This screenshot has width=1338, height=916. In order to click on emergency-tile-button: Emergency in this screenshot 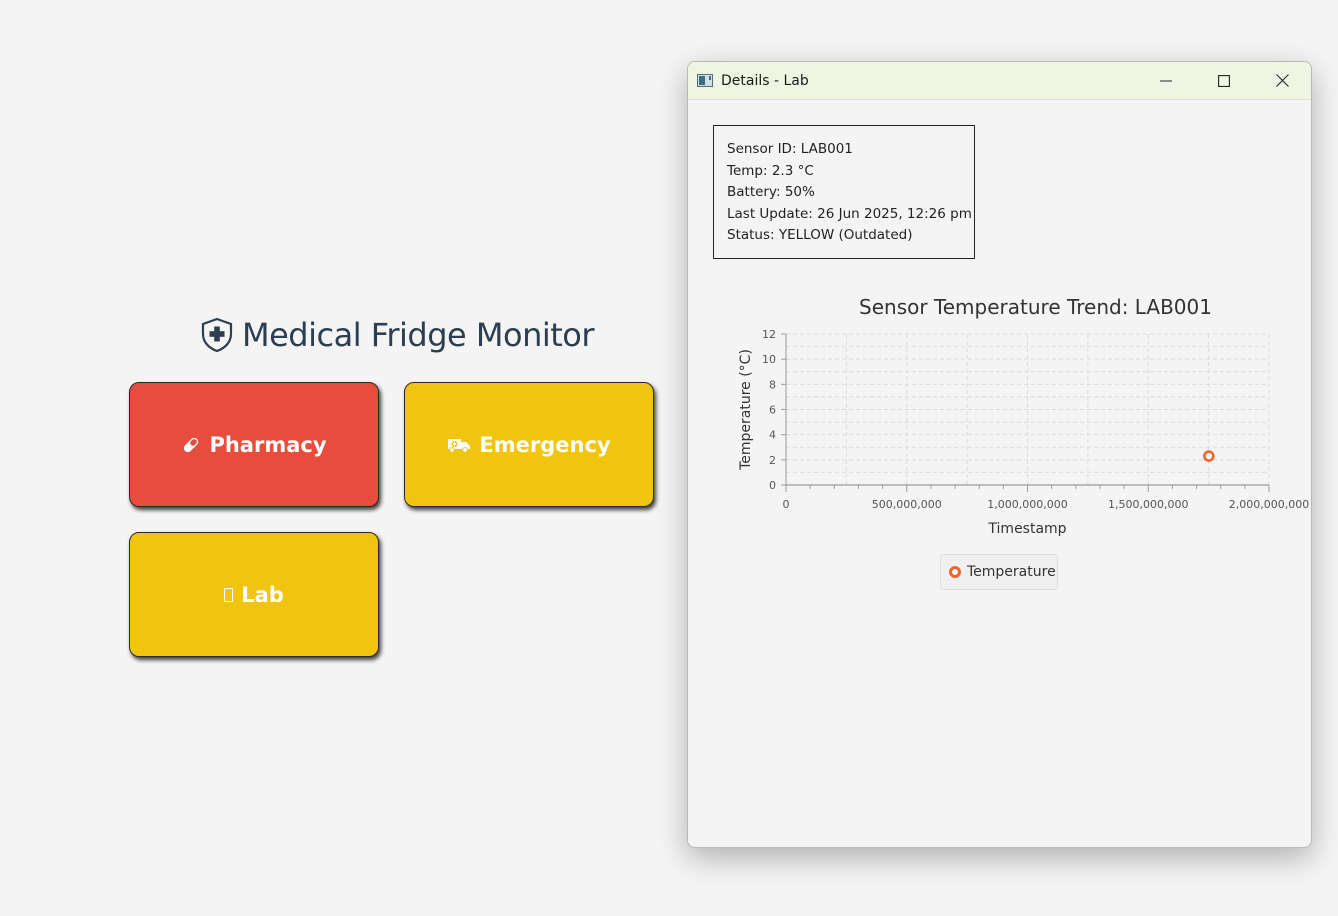, I will do `click(529, 444)`.